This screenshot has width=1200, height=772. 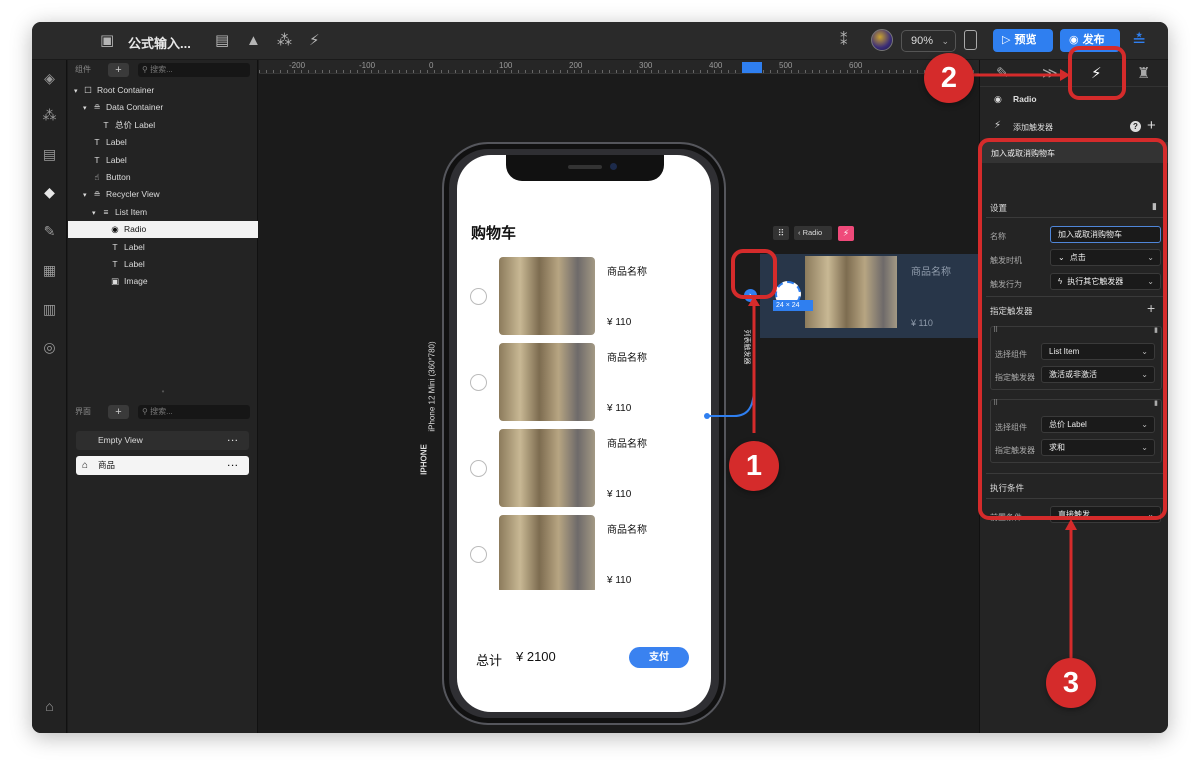 What do you see at coordinates (163, 230) in the screenshot?
I see `tree-item: ◉ Radio` at bounding box center [163, 230].